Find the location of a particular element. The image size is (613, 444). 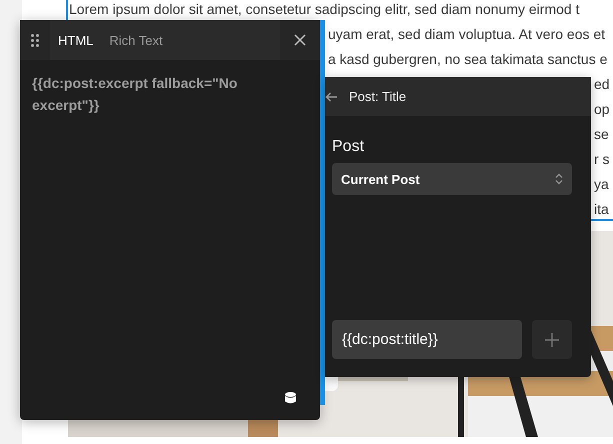

close-icon is located at coordinates (300, 40).